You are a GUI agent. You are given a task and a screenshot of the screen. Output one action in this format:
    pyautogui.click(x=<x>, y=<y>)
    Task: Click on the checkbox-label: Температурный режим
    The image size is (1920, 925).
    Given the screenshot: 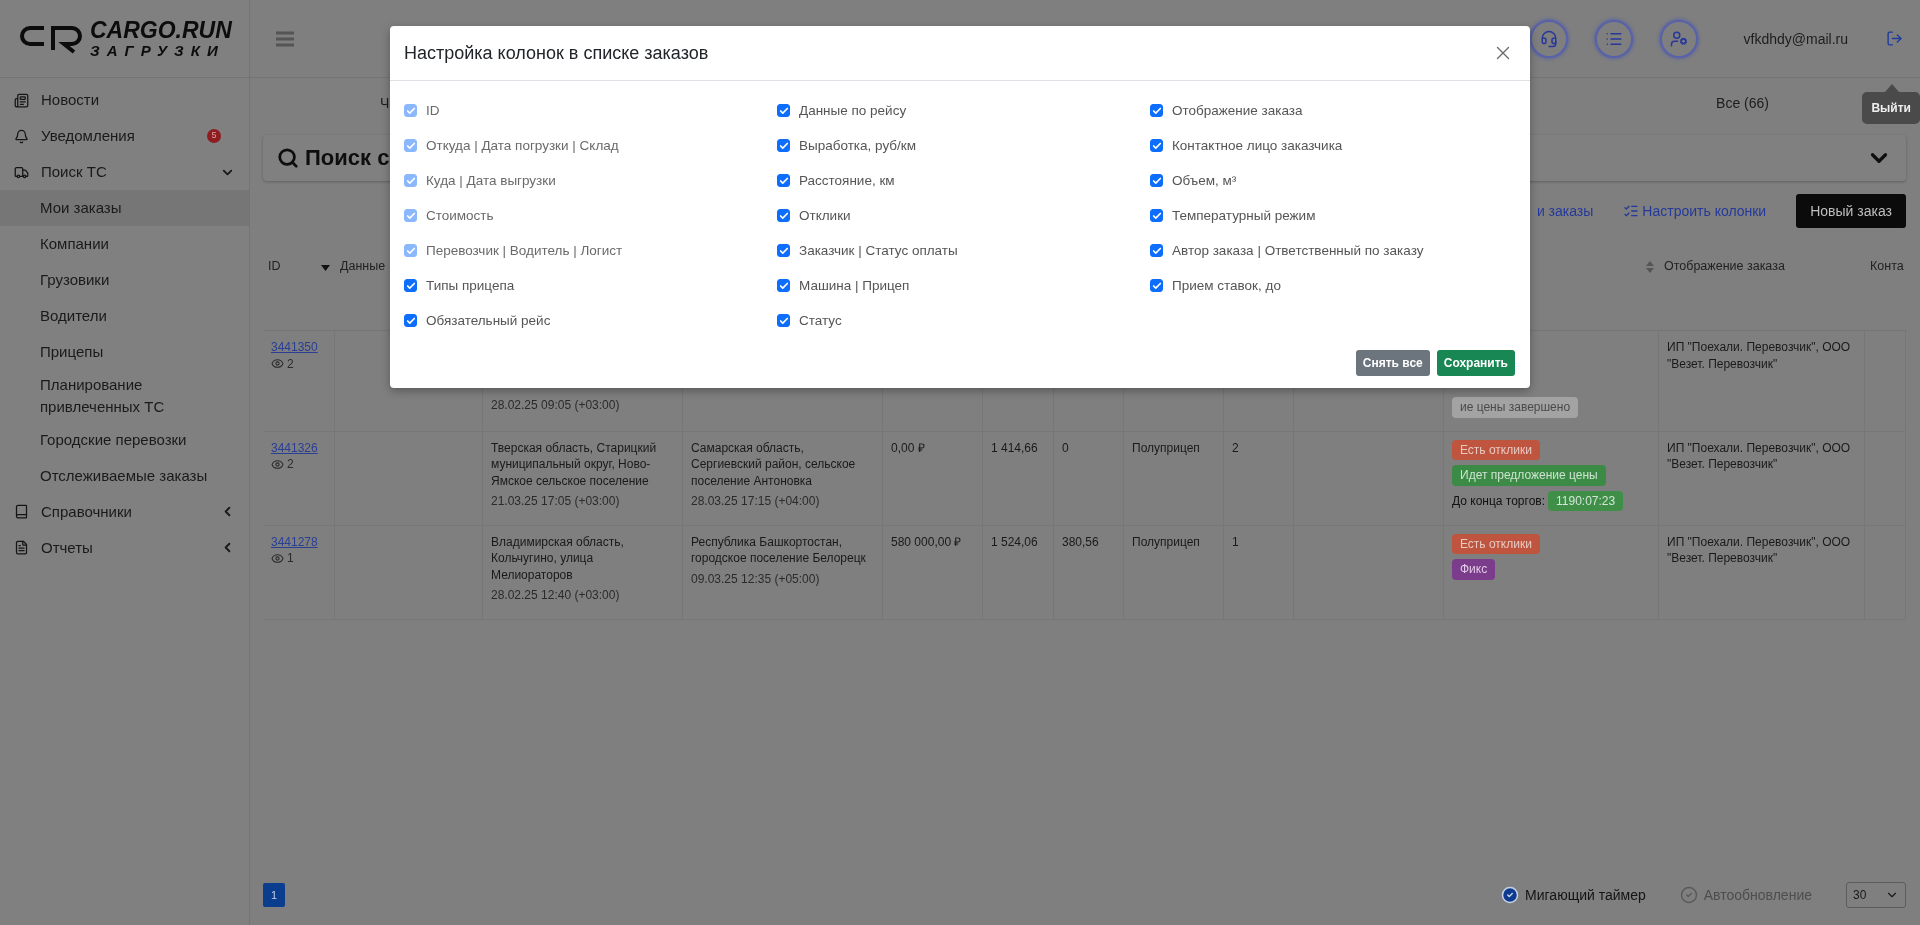 What is the action you would take?
    pyautogui.click(x=1244, y=215)
    